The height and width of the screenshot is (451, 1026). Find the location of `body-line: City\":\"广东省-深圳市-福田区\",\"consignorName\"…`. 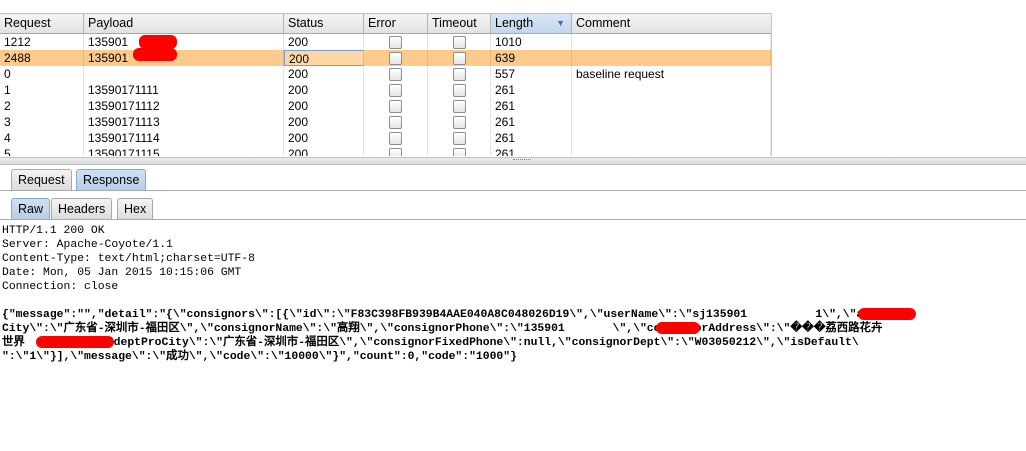

body-line: City\":\"广东省-深圳市-福田区\",\"consignorName\"… is located at coordinates (442, 329).